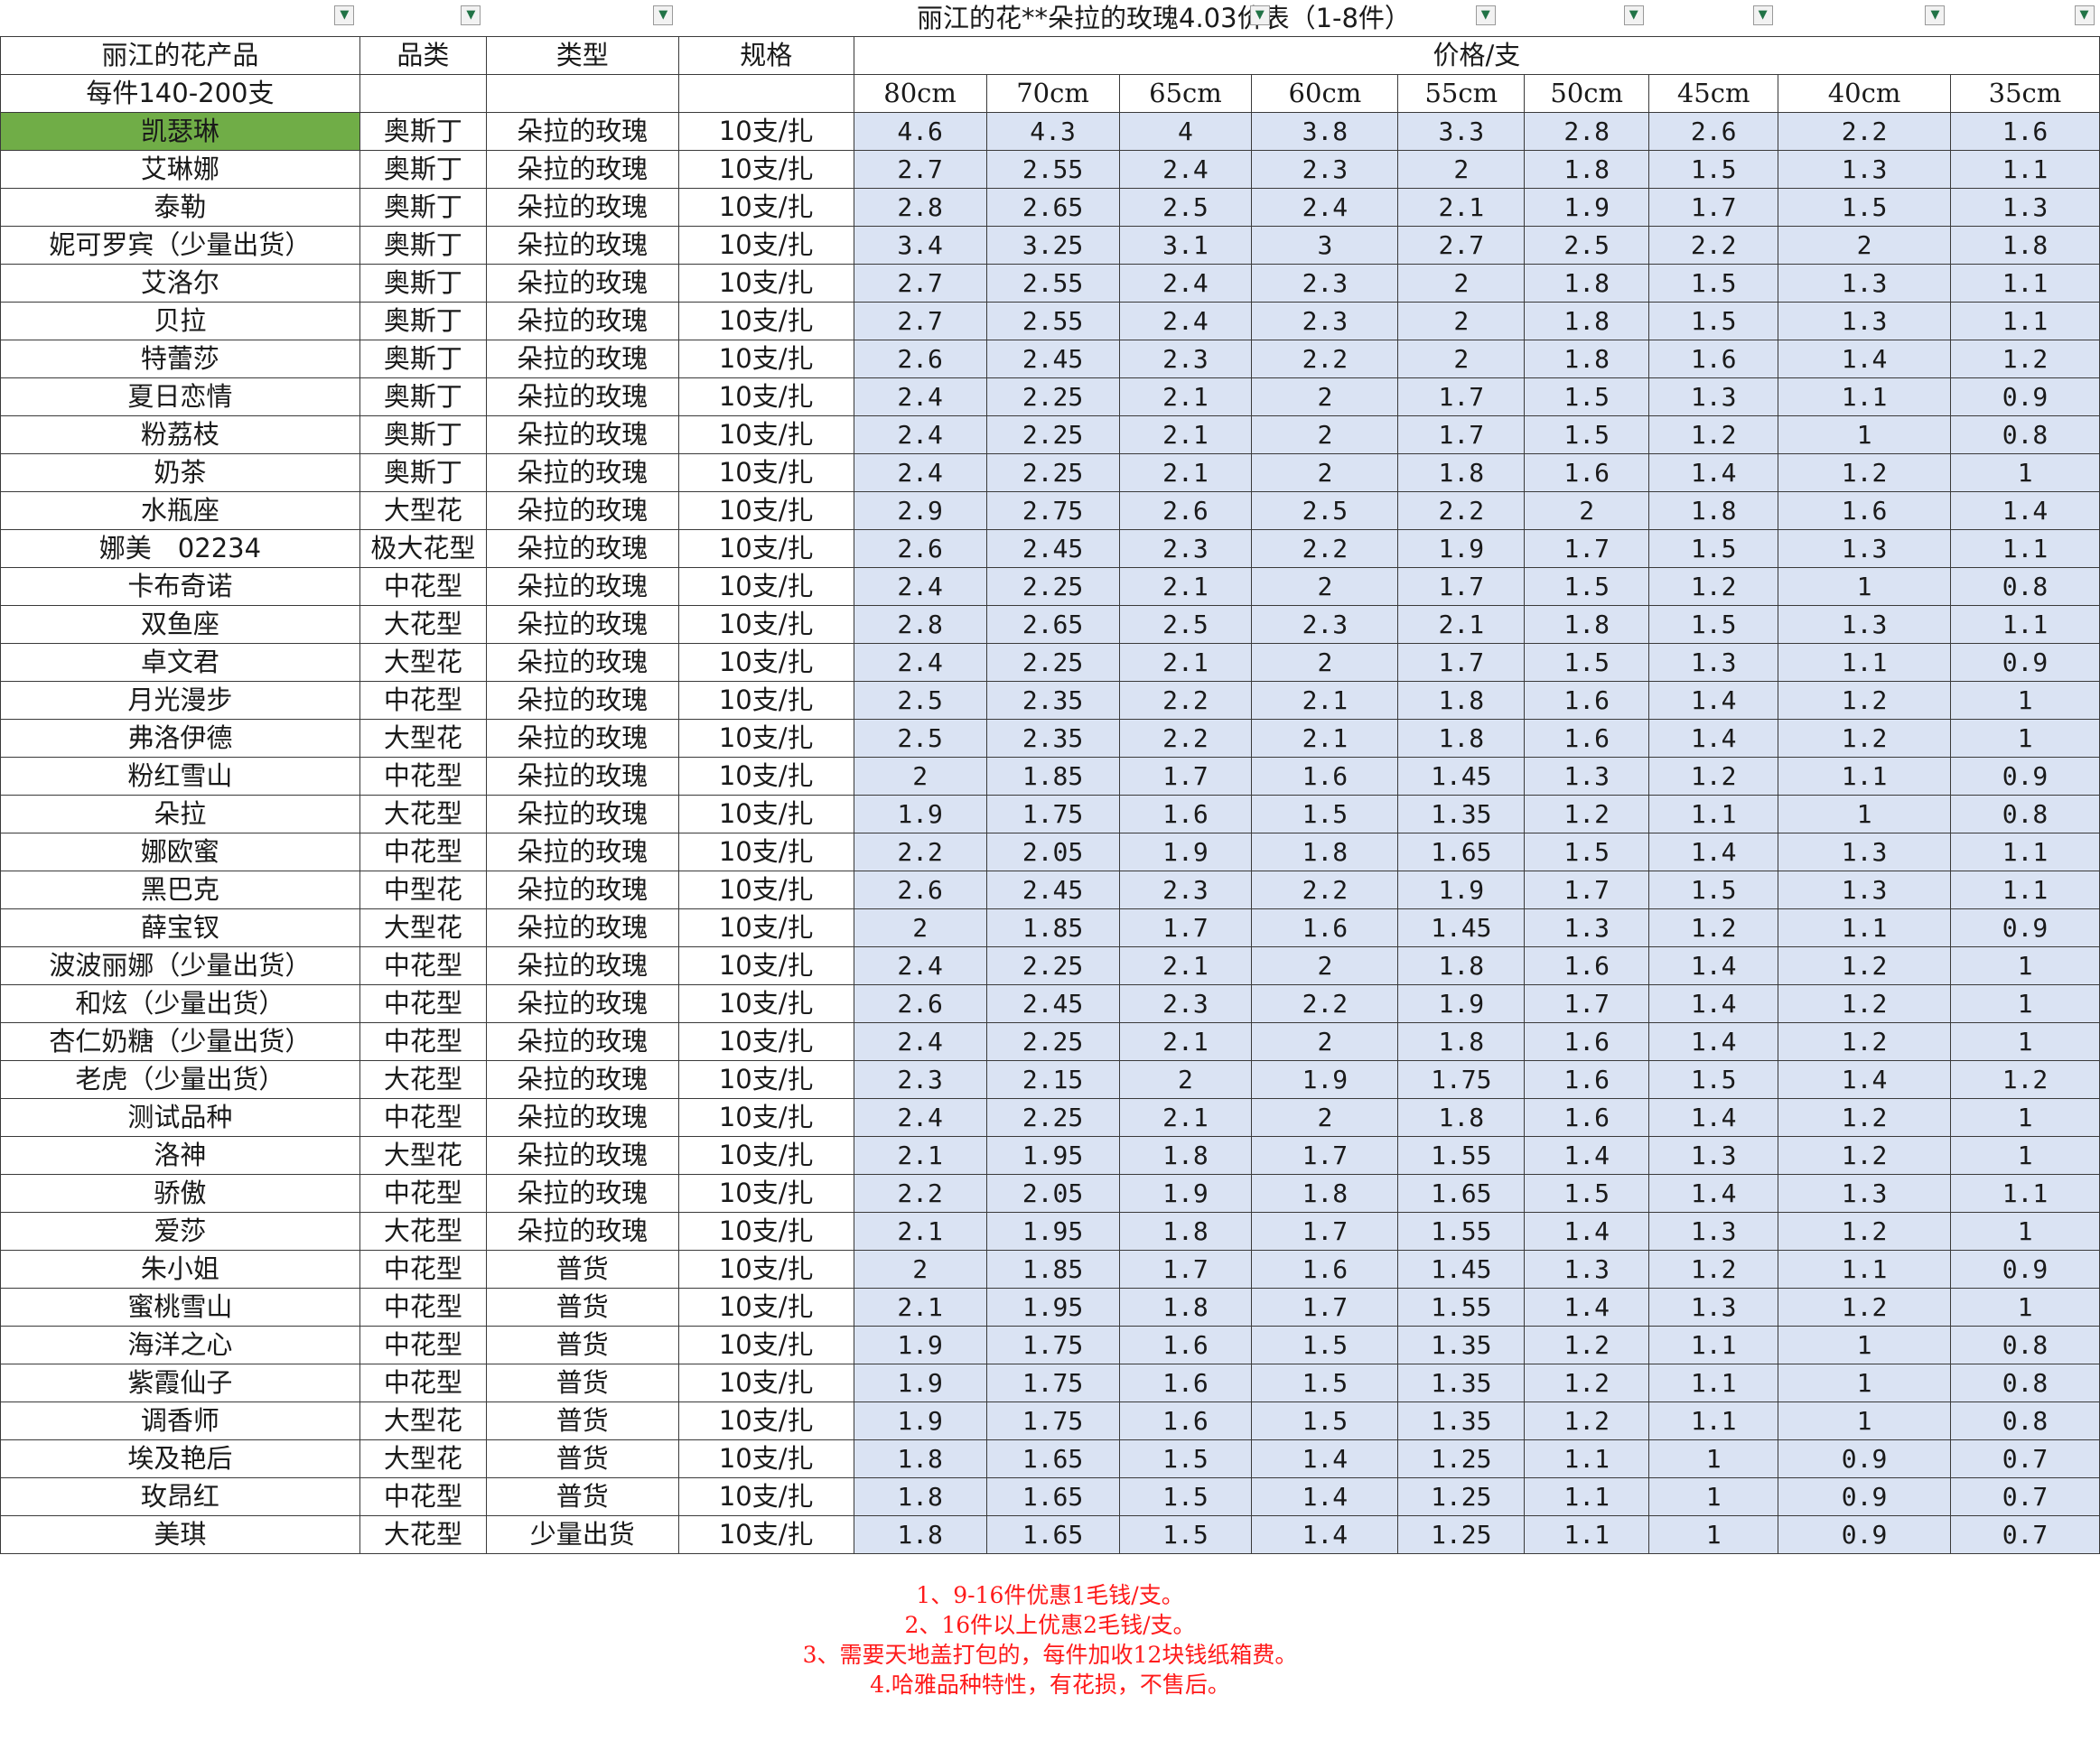  I want to click on price-cell: 1.75, so click(1052, 1420).